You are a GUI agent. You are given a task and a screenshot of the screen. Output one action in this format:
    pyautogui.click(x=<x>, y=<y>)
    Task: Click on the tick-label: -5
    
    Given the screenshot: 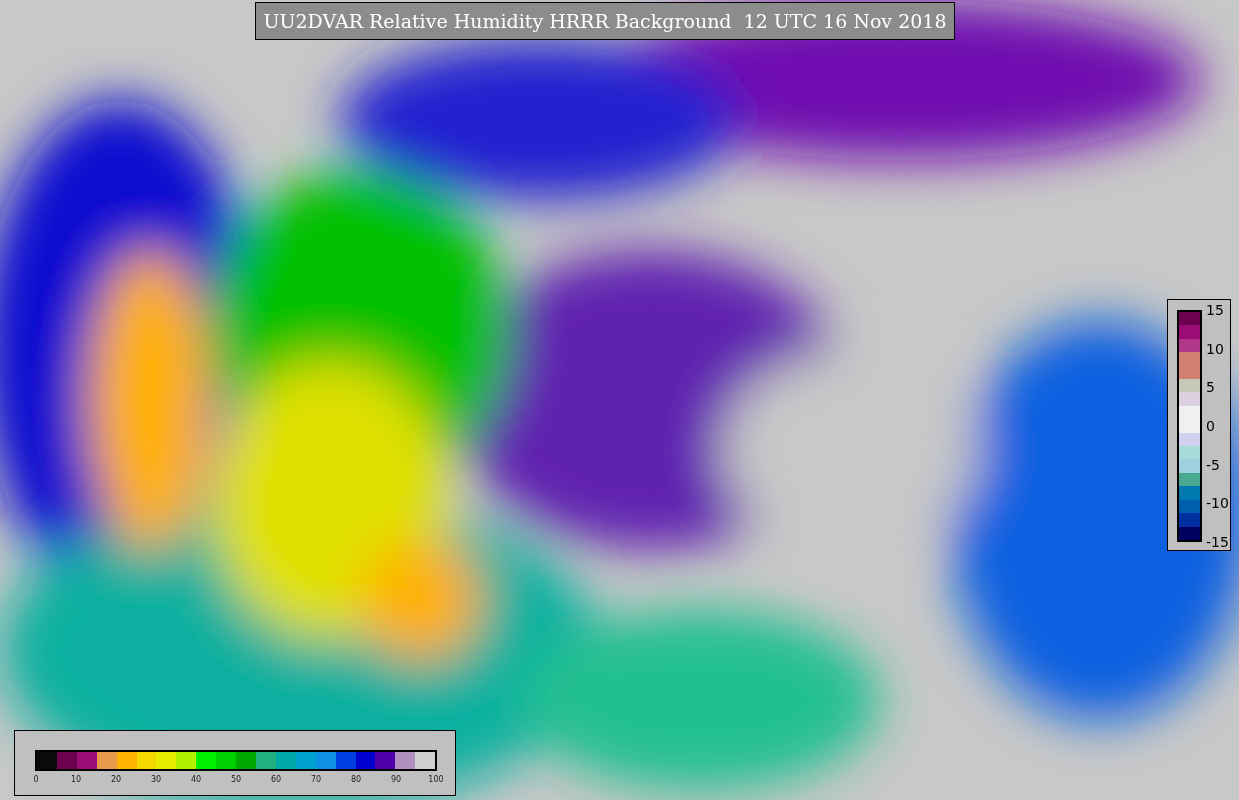 What is the action you would take?
    pyautogui.click(x=1213, y=464)
    